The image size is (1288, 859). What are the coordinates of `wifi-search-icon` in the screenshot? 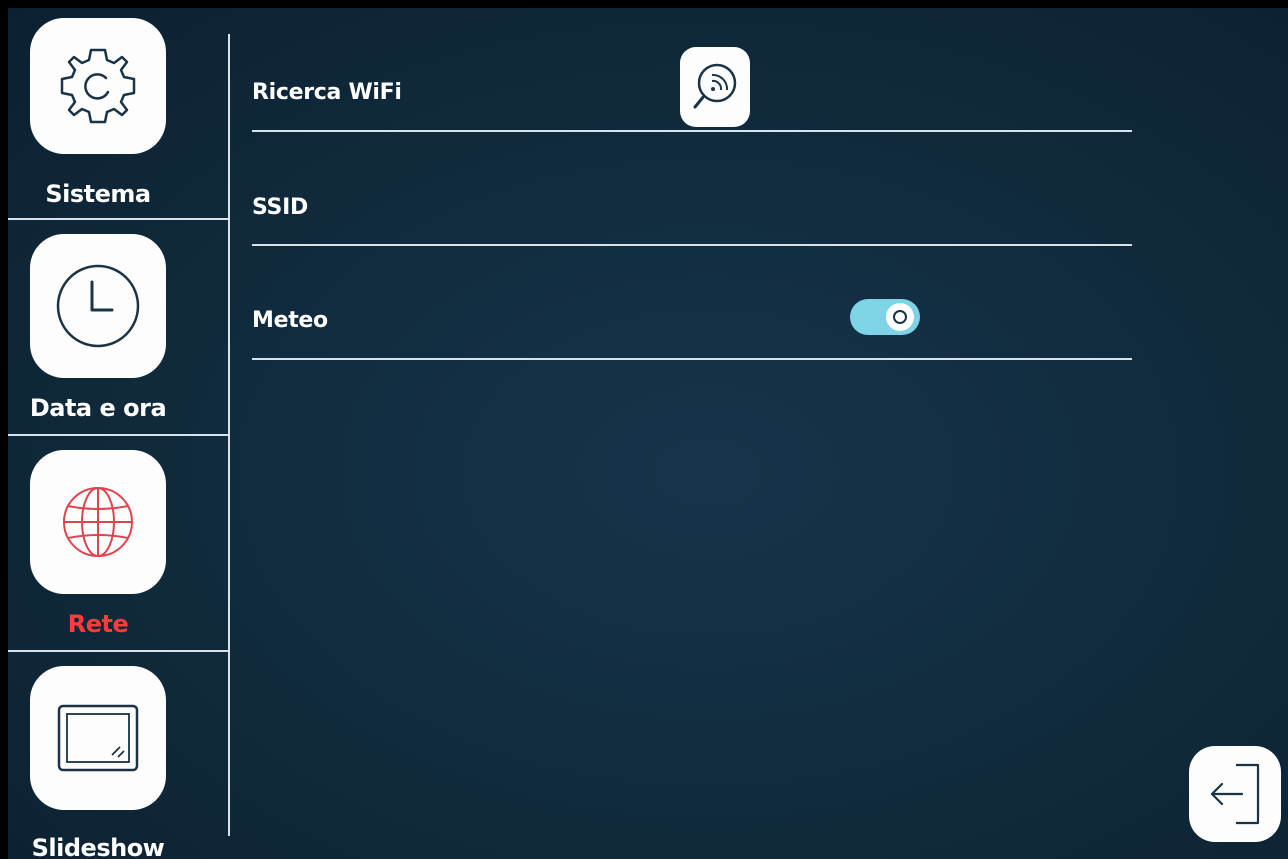 It's located at (715, 86).